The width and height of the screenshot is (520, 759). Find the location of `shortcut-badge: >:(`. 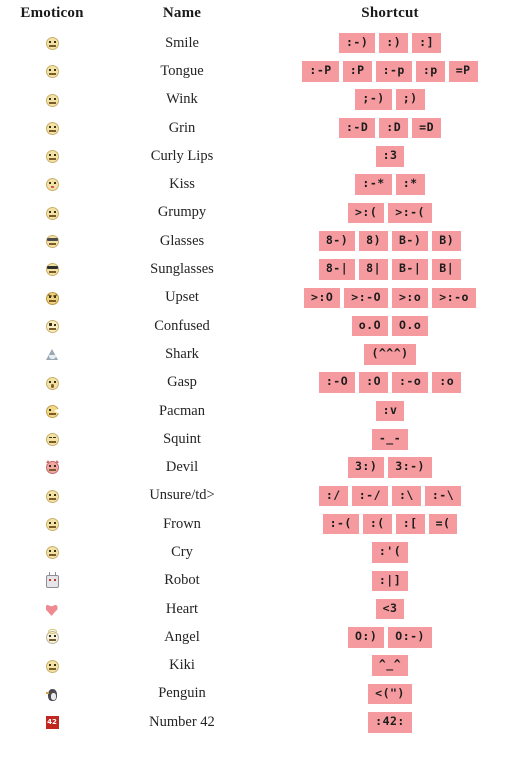

shortcut-badge: >:( is located at coordinates (366, 213).